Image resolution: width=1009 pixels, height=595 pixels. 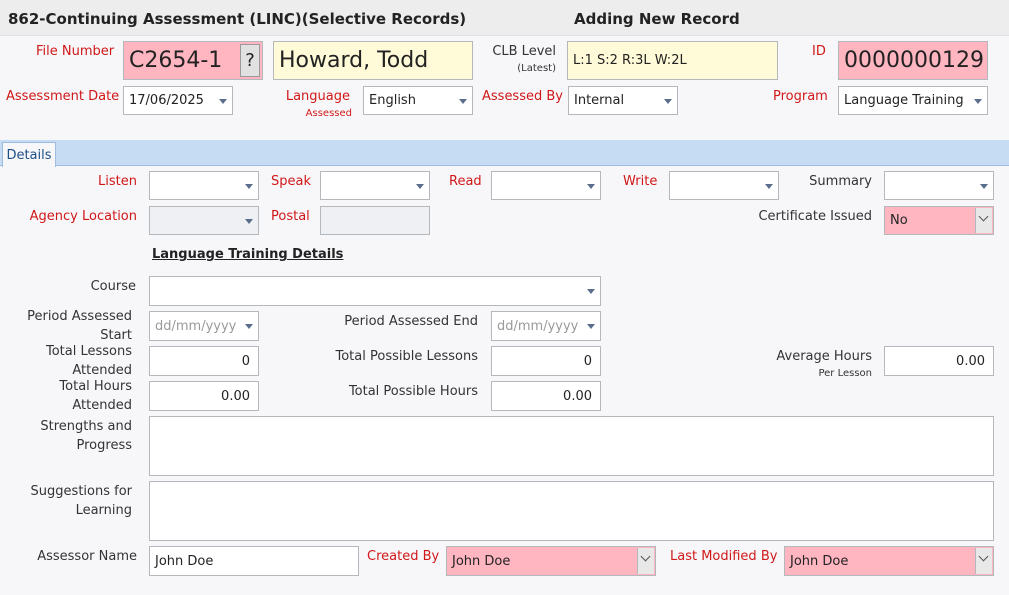 I want to click on assessment-date-picker: 17/06/2025, so click(x=178, y=100).